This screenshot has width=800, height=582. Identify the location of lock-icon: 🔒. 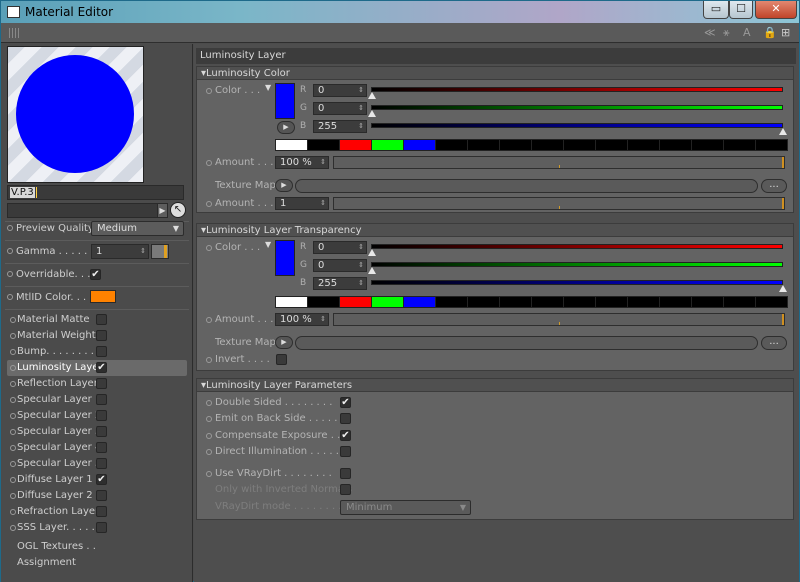
(770, 32).